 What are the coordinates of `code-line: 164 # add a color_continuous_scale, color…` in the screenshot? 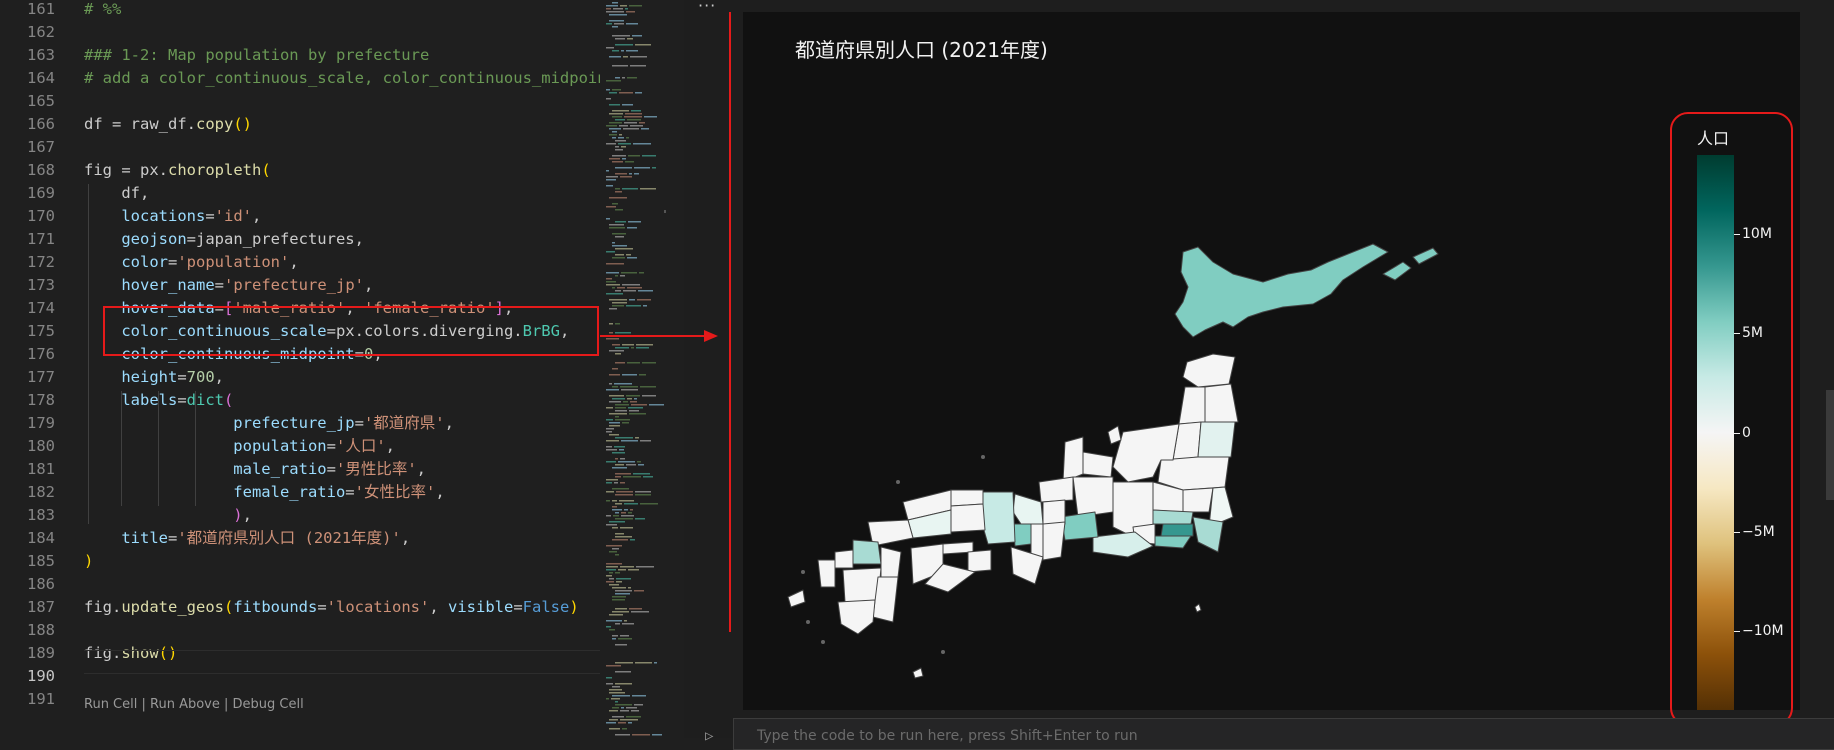 It's located at (300, 78).